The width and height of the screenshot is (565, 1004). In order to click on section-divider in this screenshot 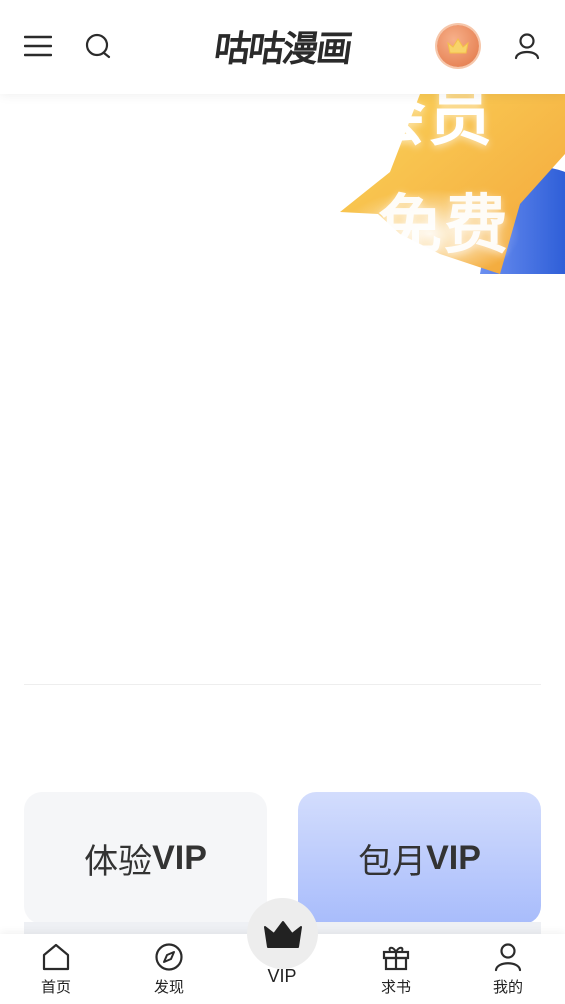, I will do `click(282, 684)`.